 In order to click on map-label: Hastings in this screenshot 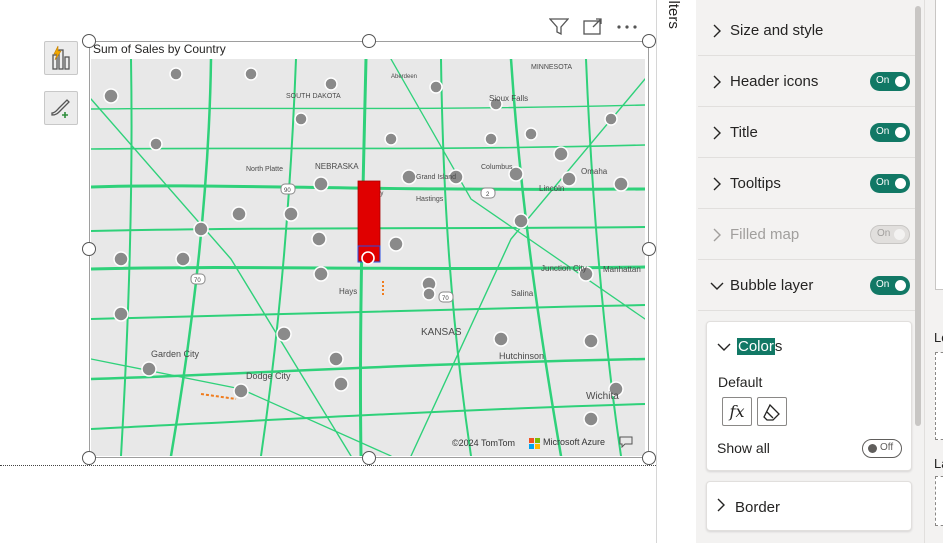, I will do `click(430, 199)`.